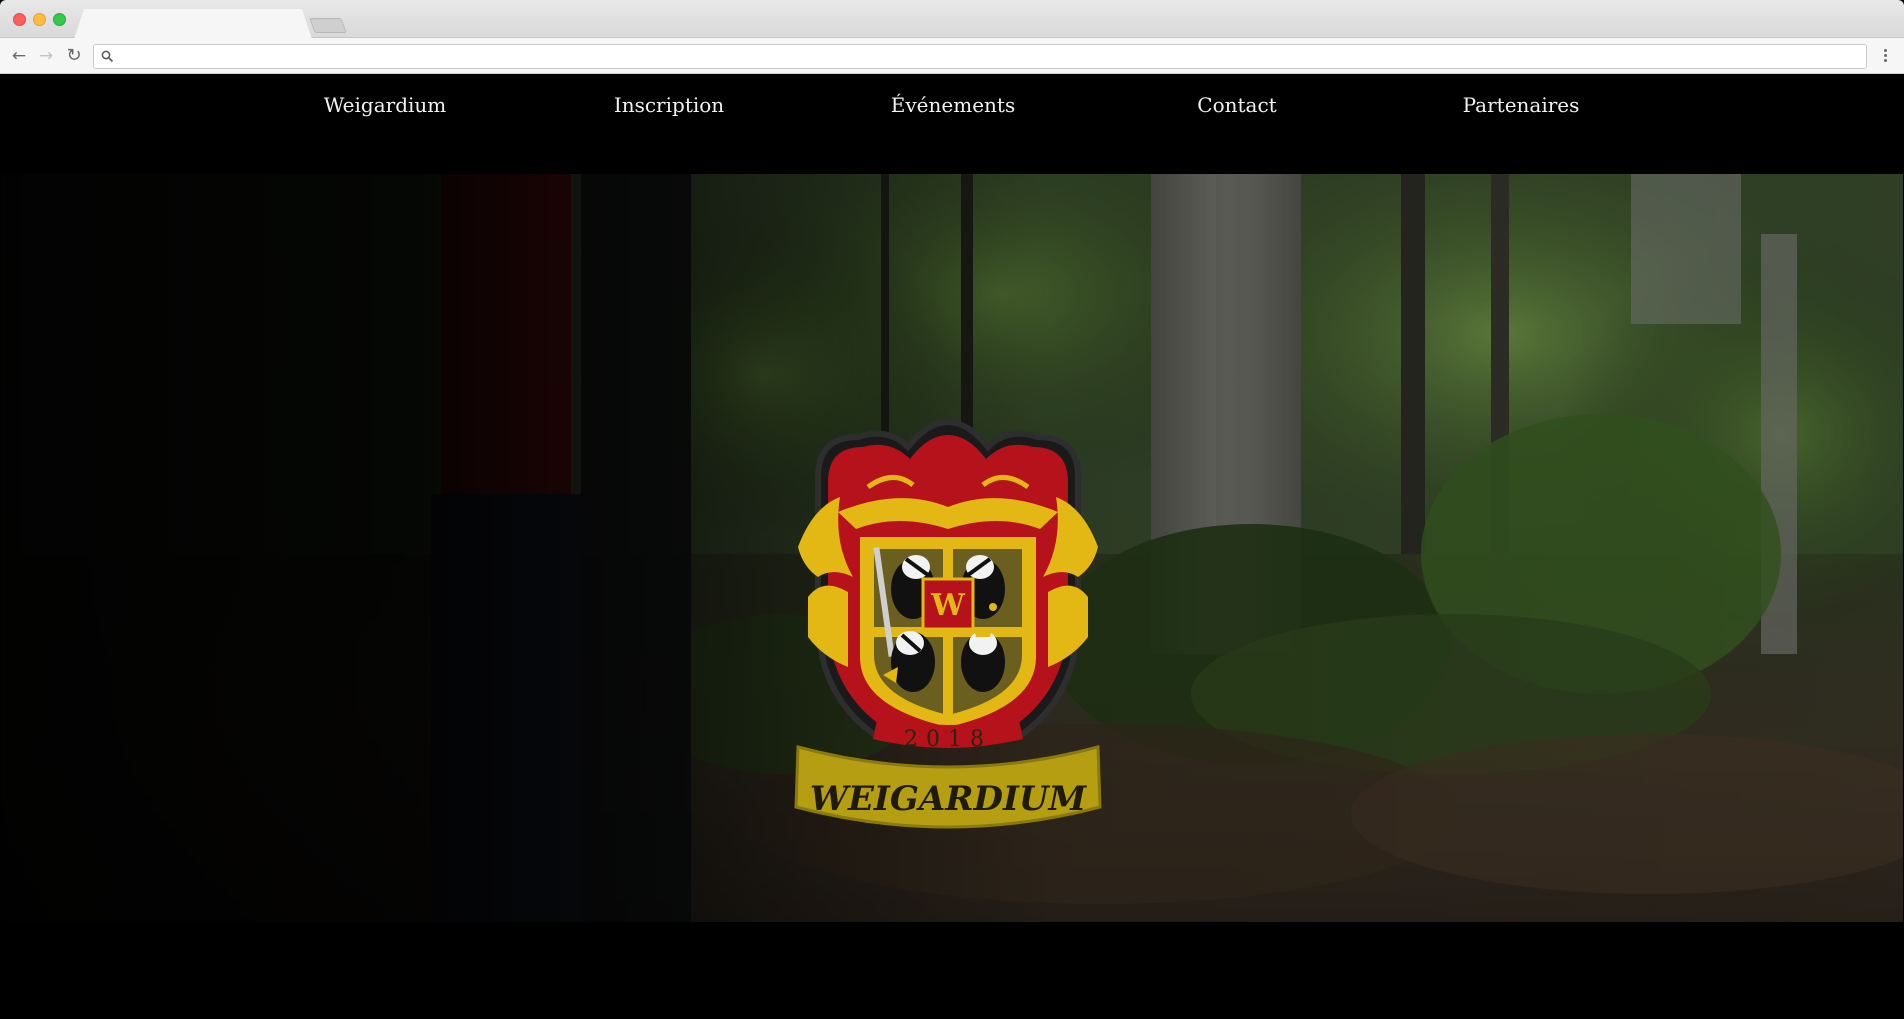 The width and height of the screenshot is (1904, 1019). What do you see at coordinates (46, 56) in the screenshot?
I see `forward-arrow-icon: →` at bounding box center [46, 56].